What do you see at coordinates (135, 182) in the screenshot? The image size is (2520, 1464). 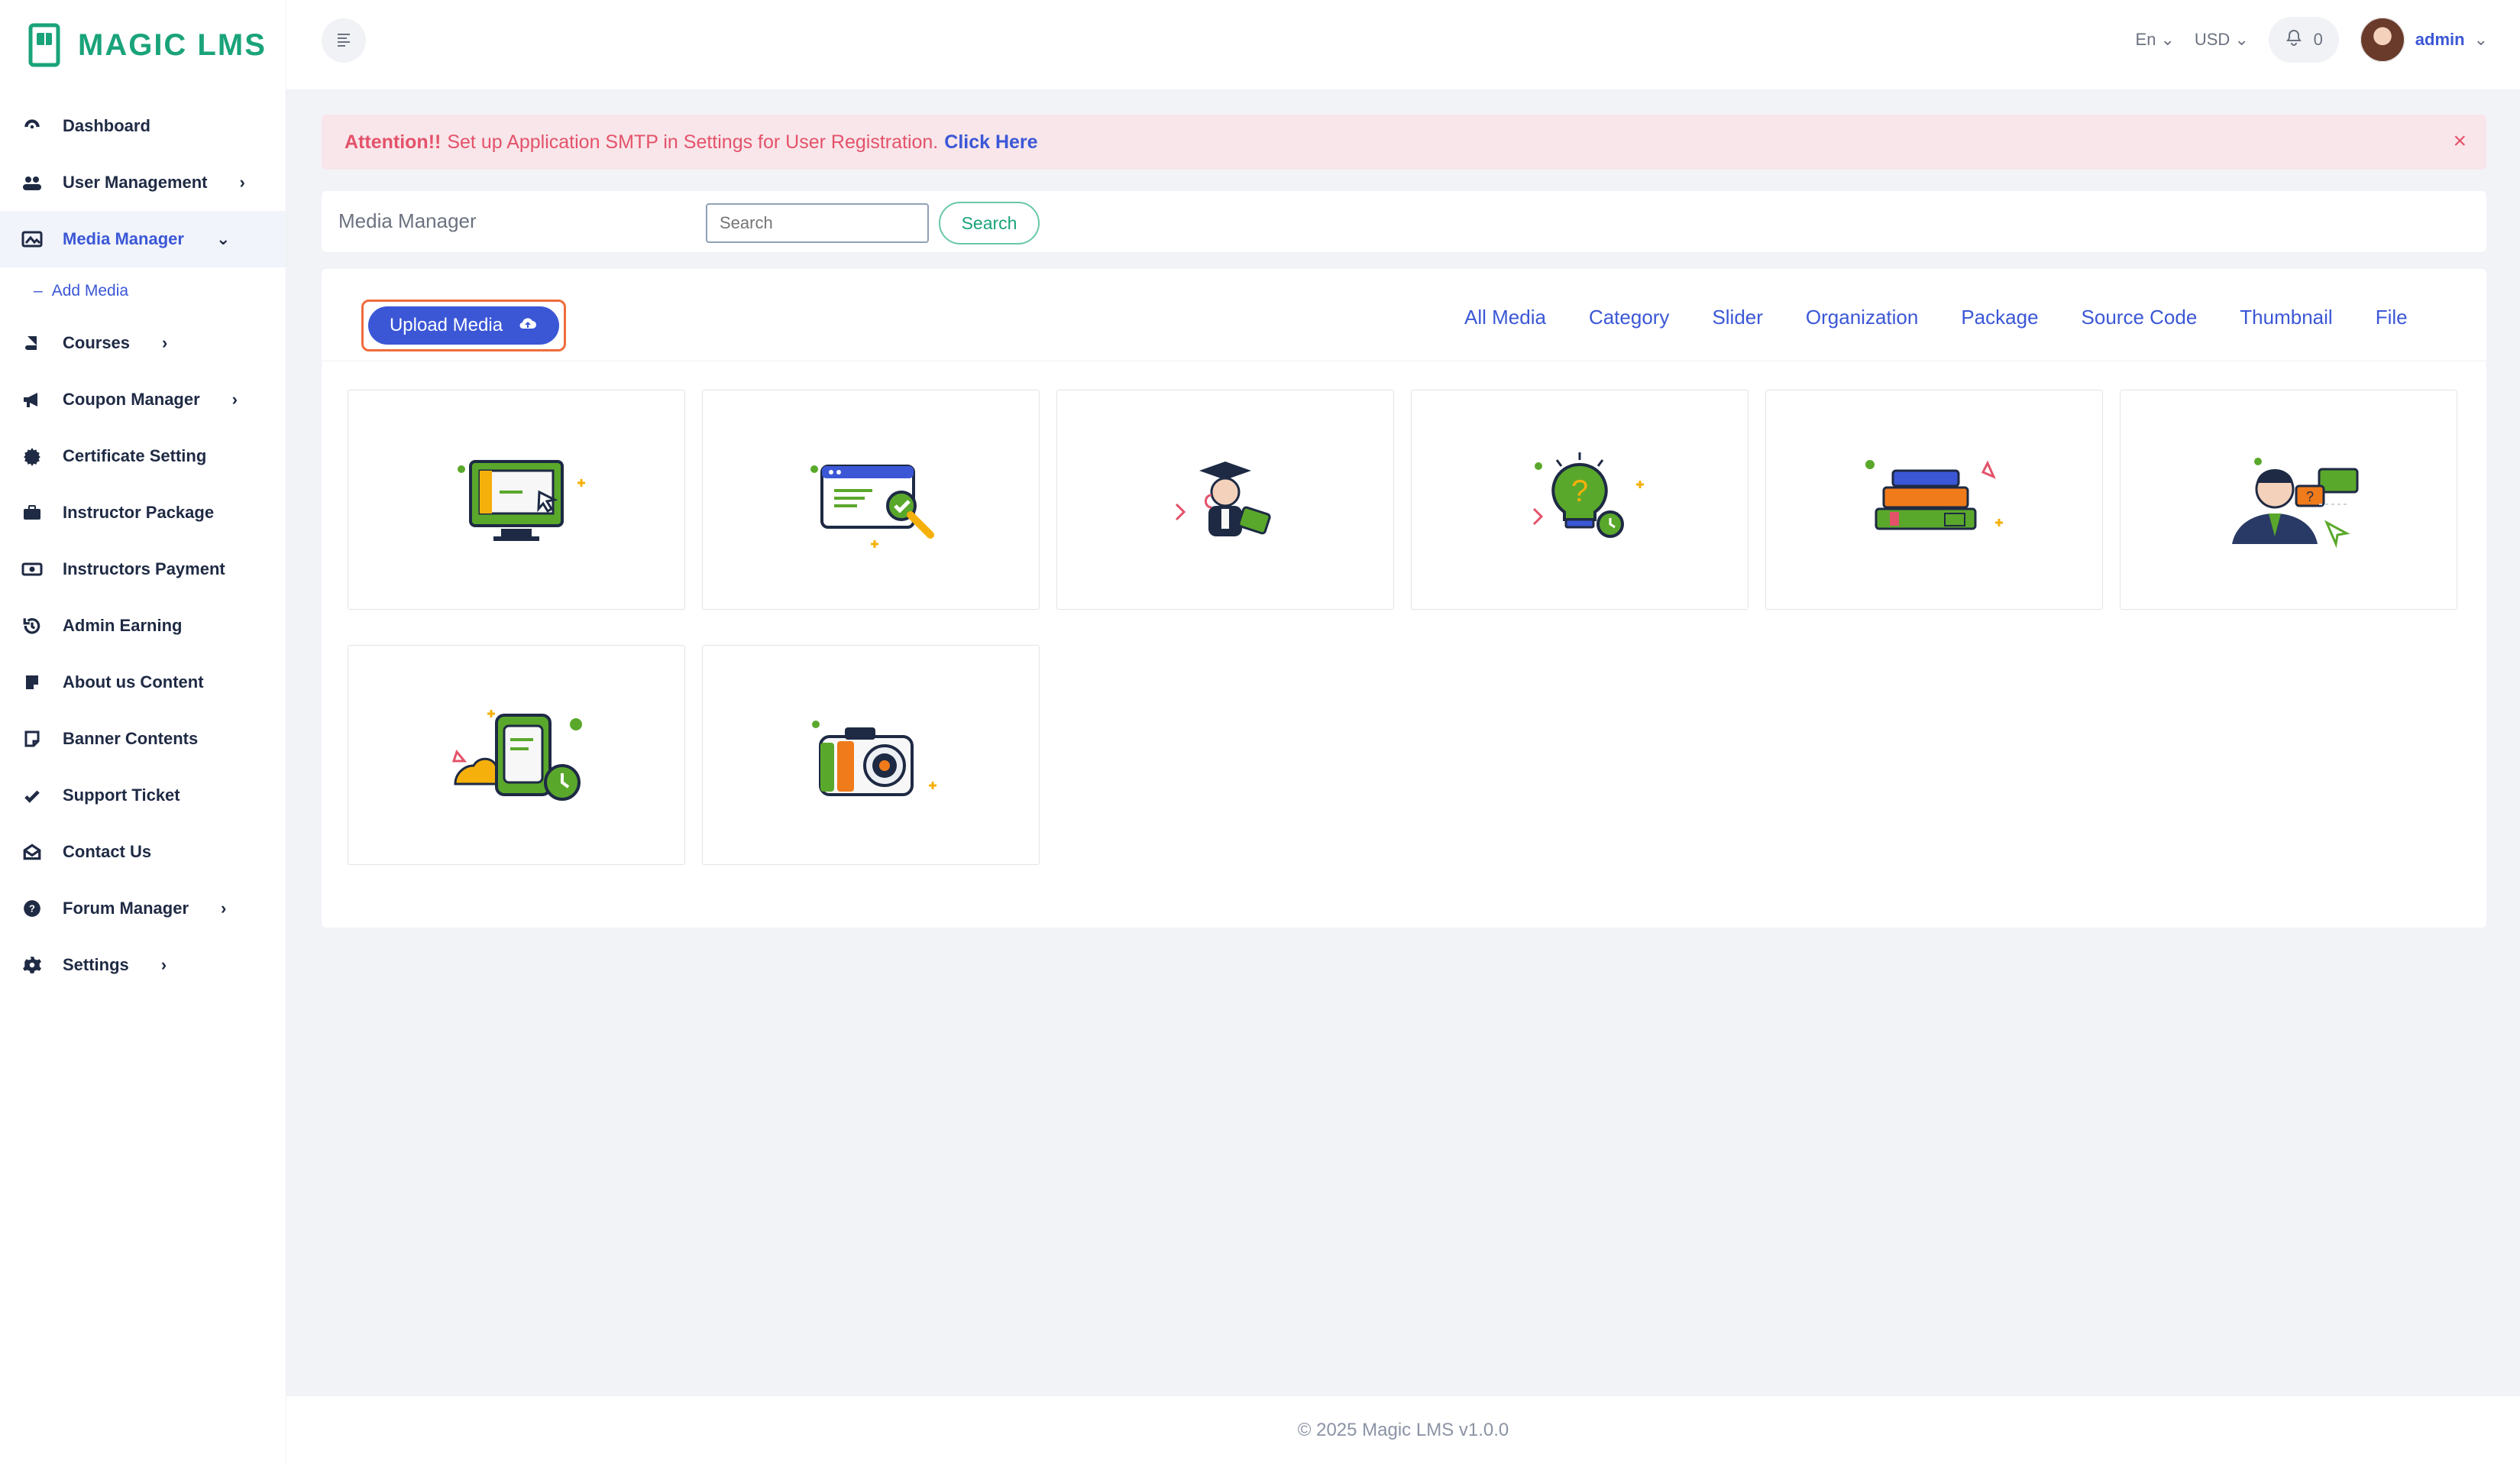 I see `sidebar-item-label: User Management` at bounding box center [135, 182].